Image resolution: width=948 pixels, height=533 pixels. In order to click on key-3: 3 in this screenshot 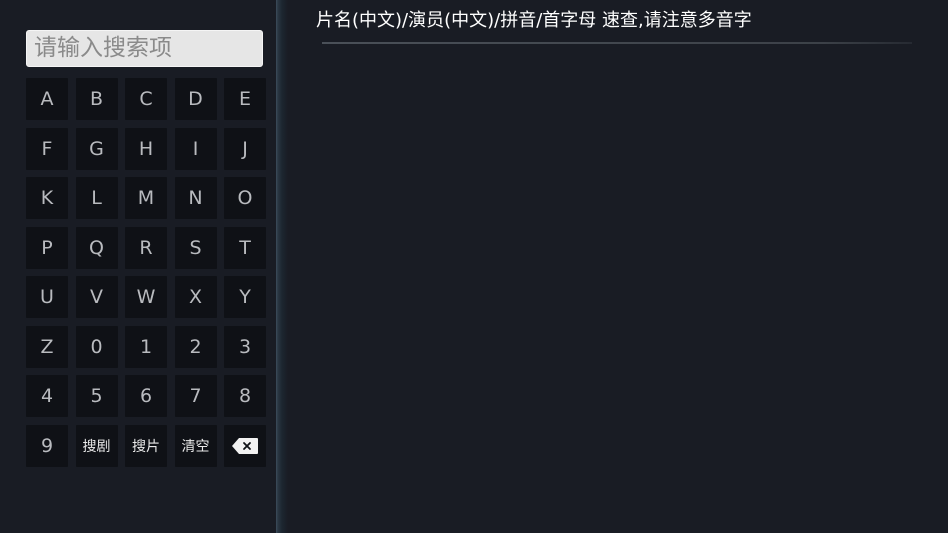, I will do `click(245, 346)`.